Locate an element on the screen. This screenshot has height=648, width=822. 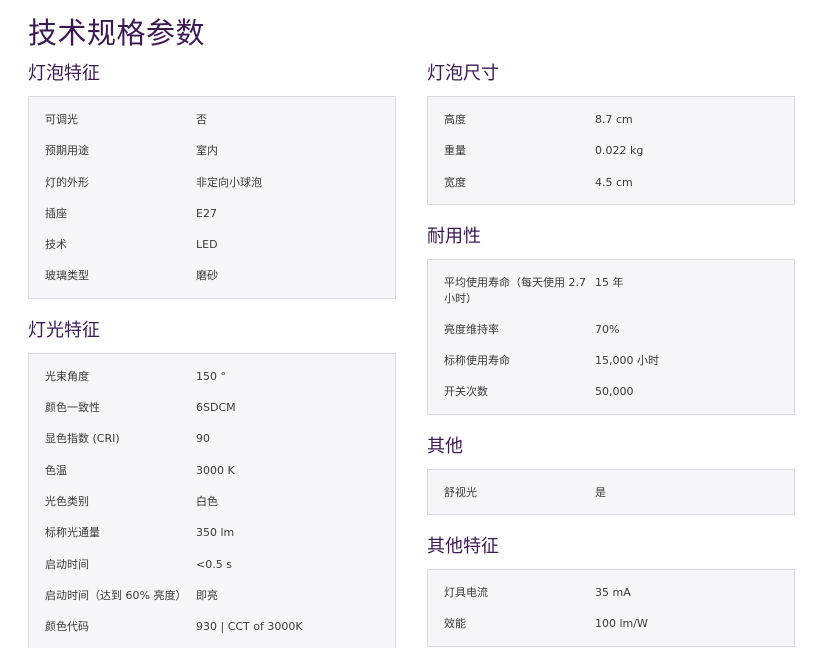
spec-label: 宽度 is located at coordinates (455, 182).